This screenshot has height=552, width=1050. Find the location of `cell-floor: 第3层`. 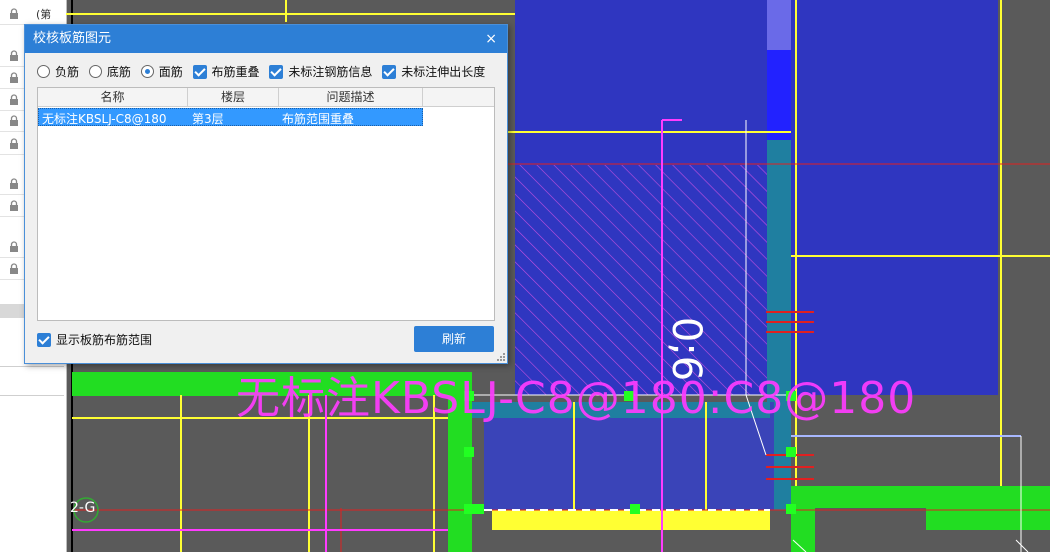

cell-floor: 第3层 is located at coordinates (208, 119).